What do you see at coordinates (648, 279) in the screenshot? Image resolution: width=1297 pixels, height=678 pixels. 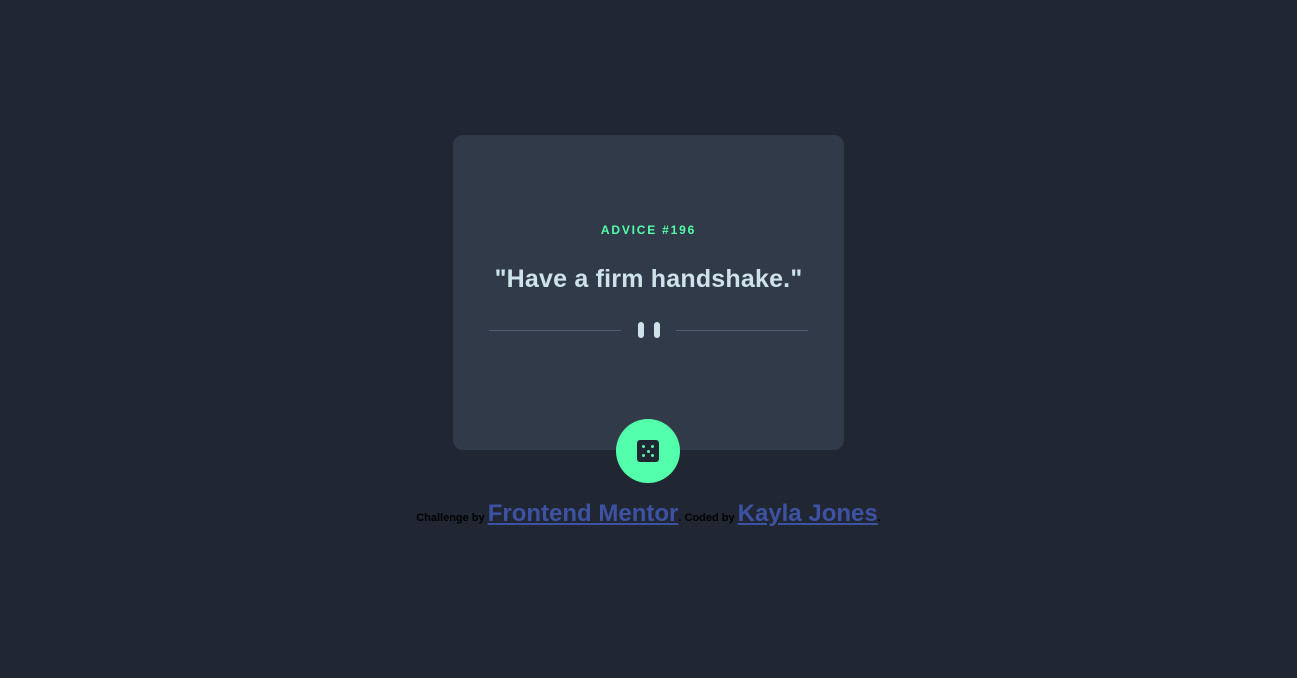 I see `advice-text: "Have a firm handshake."` at bounding box center [648, 279].